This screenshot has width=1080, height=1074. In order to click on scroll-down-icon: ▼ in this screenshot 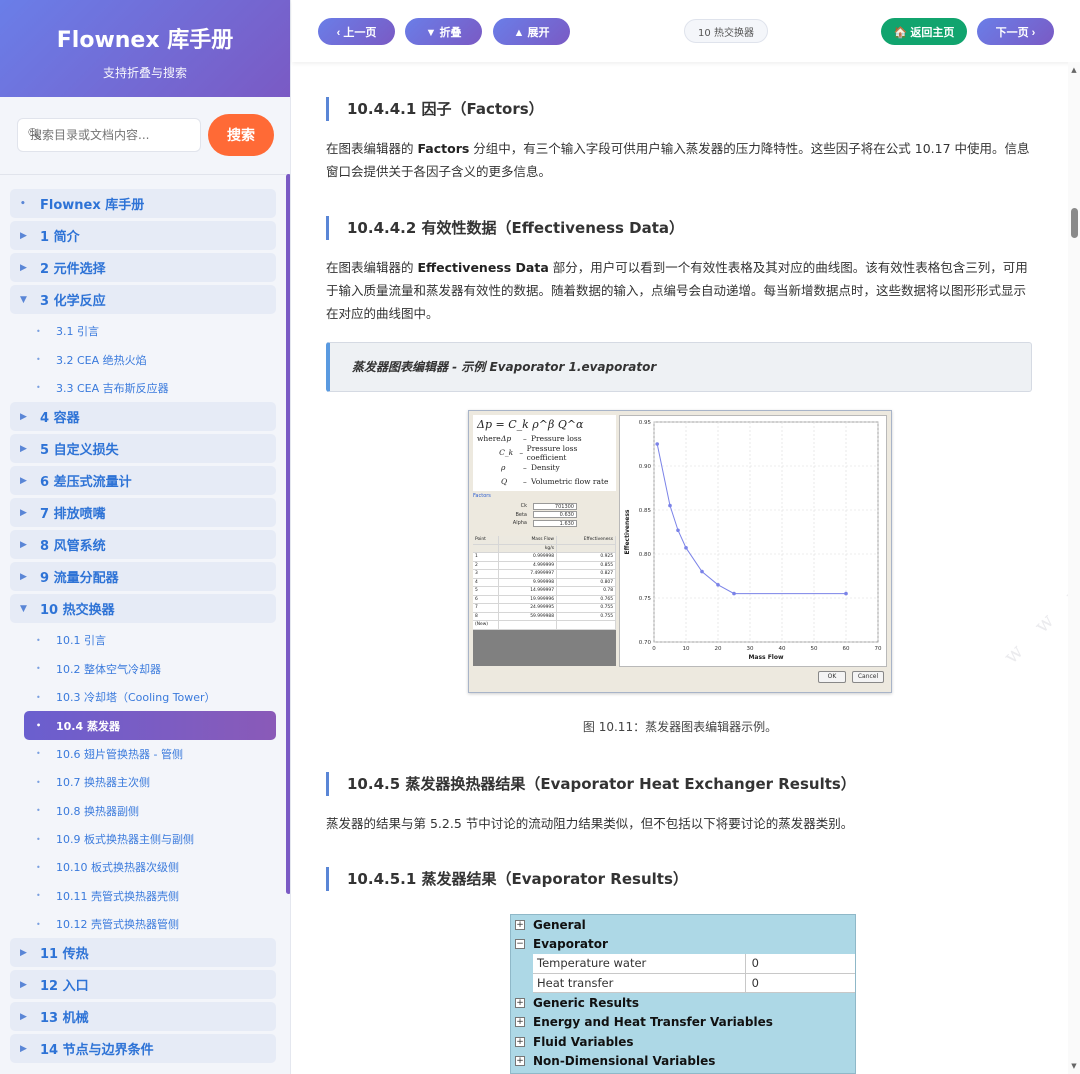, I will do `click(1074, 1066)`.